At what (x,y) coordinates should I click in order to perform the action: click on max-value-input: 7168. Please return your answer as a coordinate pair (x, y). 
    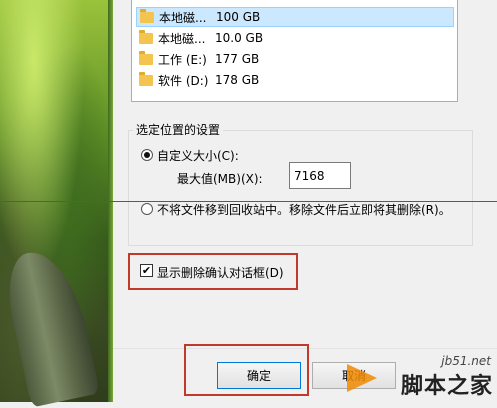
    Looking at the image, I should click on (320, 175).